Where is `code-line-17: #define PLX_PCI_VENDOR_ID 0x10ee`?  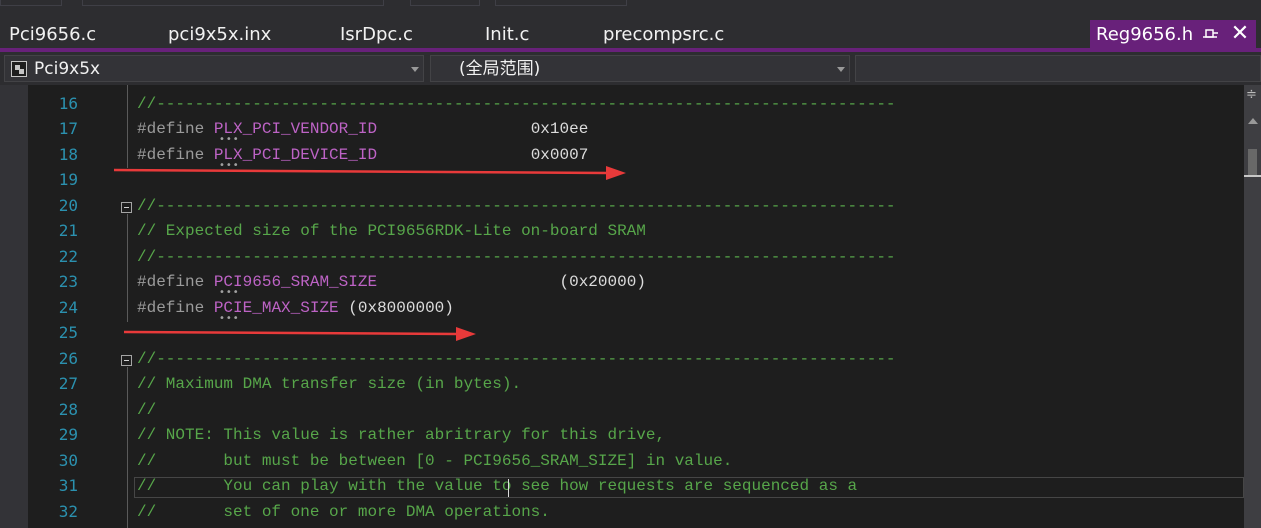
code-line-17: #define PLX_PCI_VENDOR_ID 0x10ee is located at coordinates (362, 129).